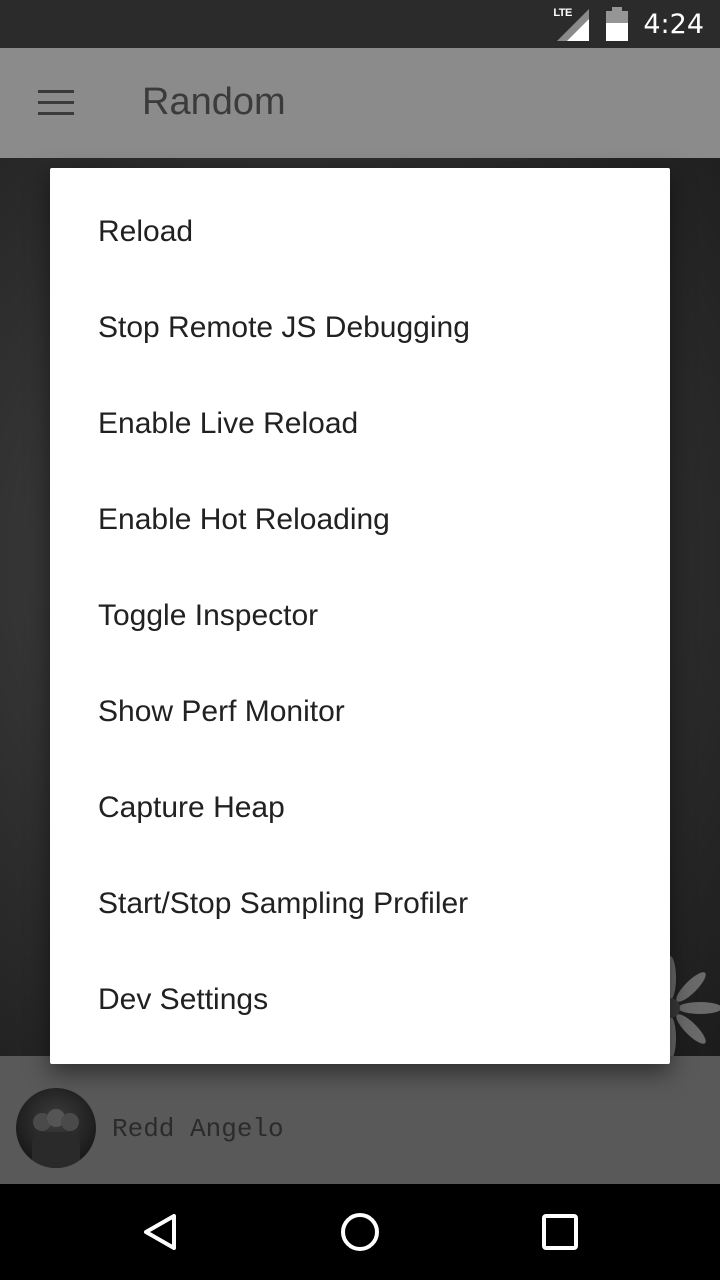 This screenshot has width=720, height=1280. I want to click on menu-item-stop-remote-js-debugging: Stop Remote JS Debugging, so click(360, 328).